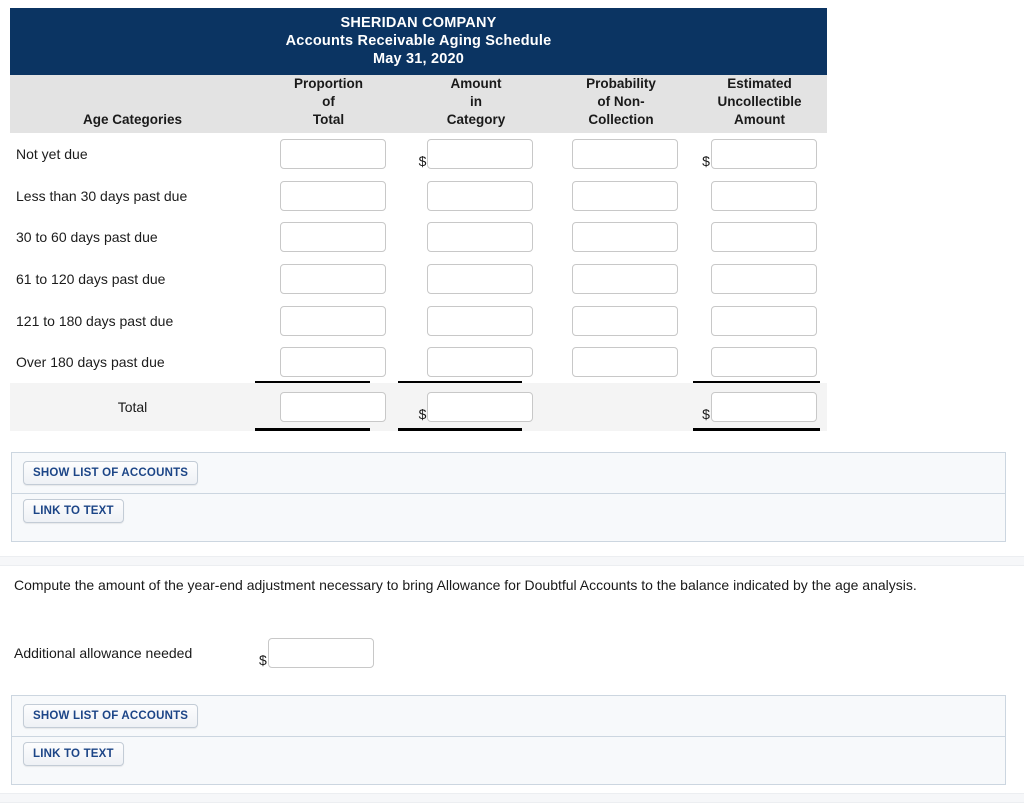 Image resolution: width=1024 pixels, height=807 pixels. I want to click on row-label: 30 to 60 days past due, so click(87, 237).